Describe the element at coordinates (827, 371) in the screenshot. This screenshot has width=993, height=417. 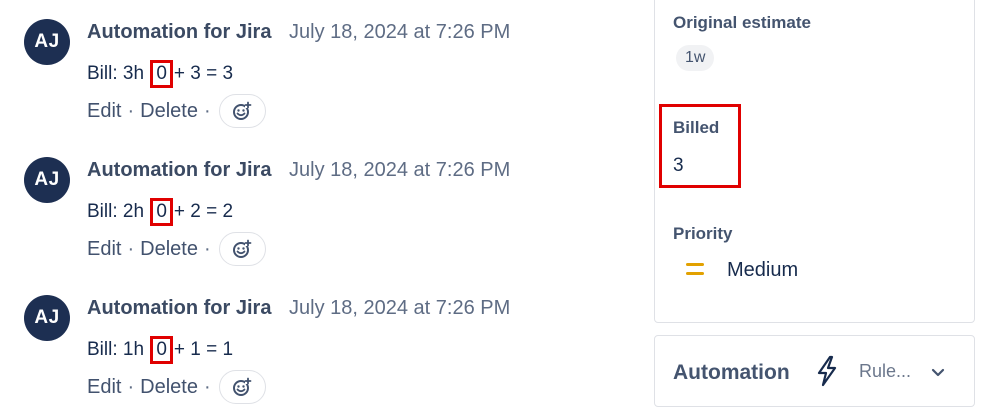
I see `lightning-bolt-icon` at that location.